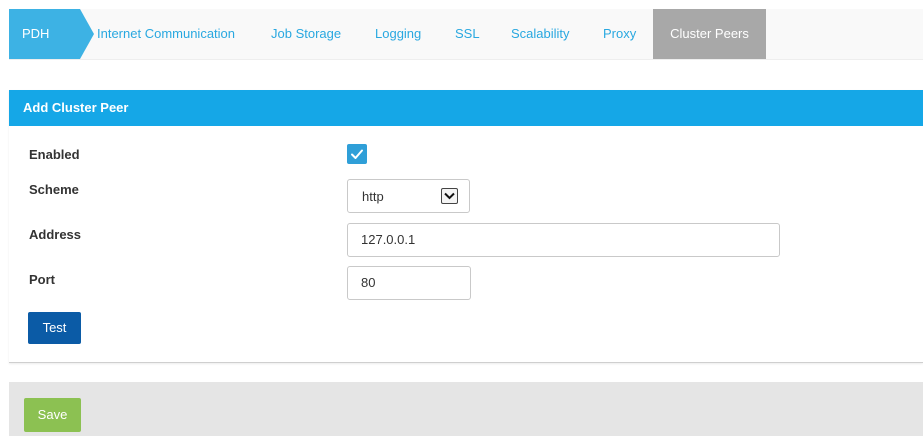 The height and width of the screenshot is (436, 923). I want to click on checkmark-icon, so click(357, 154).